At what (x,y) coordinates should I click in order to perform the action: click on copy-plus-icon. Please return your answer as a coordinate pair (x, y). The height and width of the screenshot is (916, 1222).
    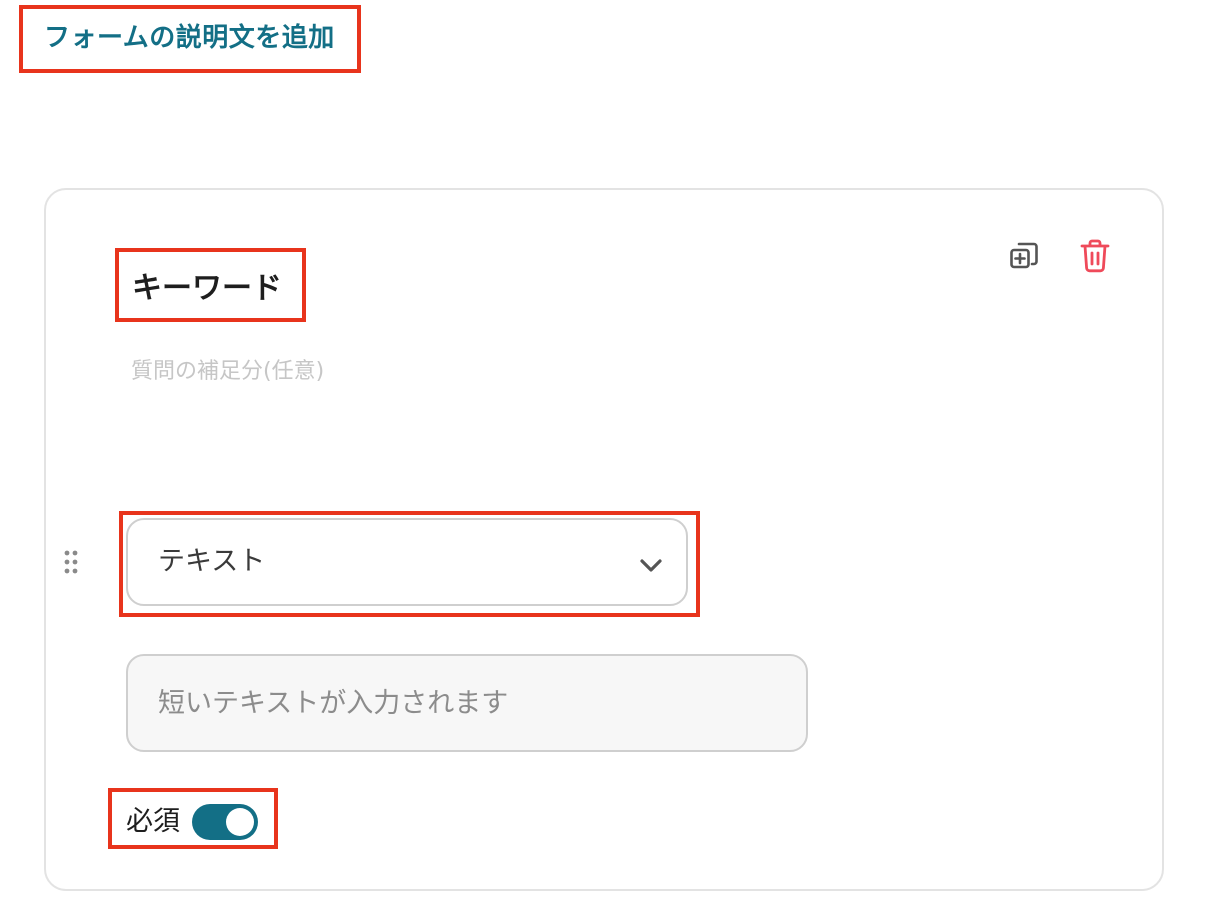
    Looking at the image, I should click on (1024, 258).